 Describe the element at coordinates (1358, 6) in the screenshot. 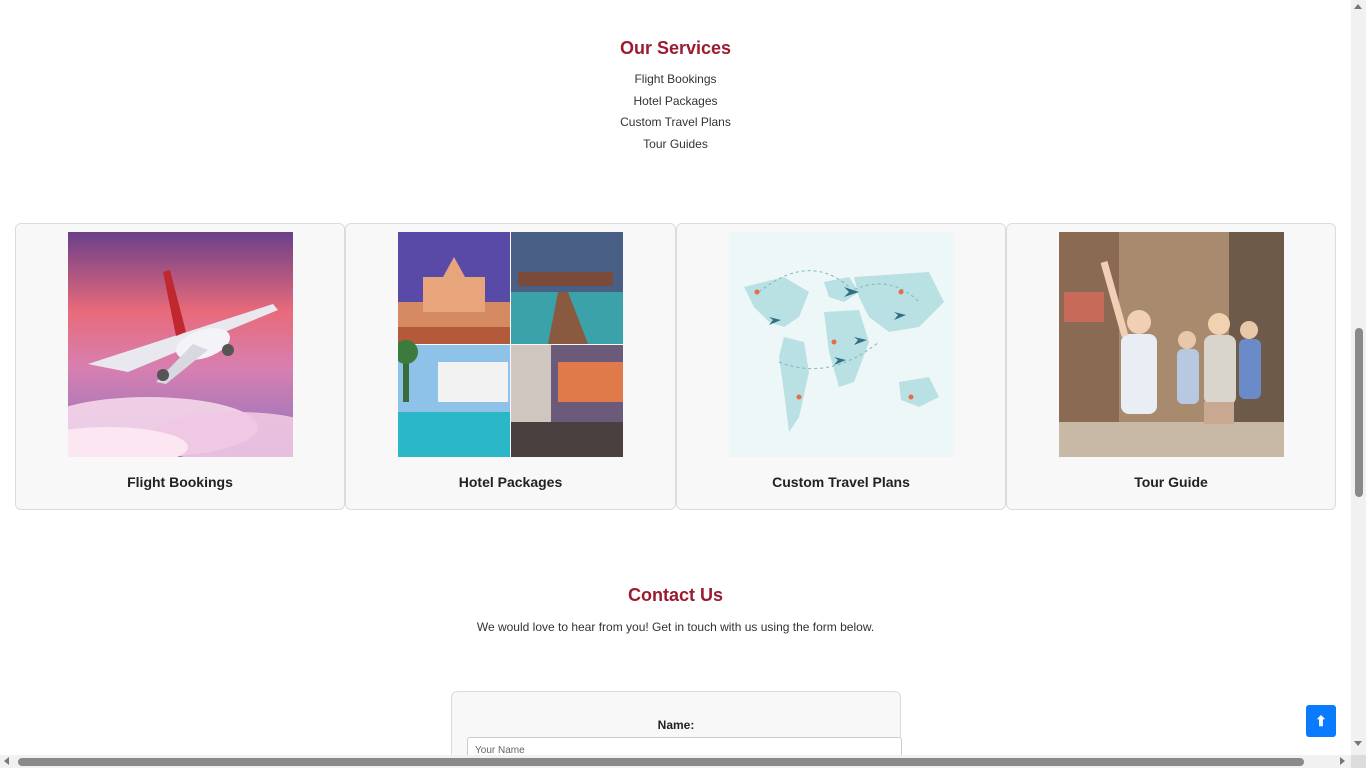

I see `scroll-up-arrow-icon` at that location.